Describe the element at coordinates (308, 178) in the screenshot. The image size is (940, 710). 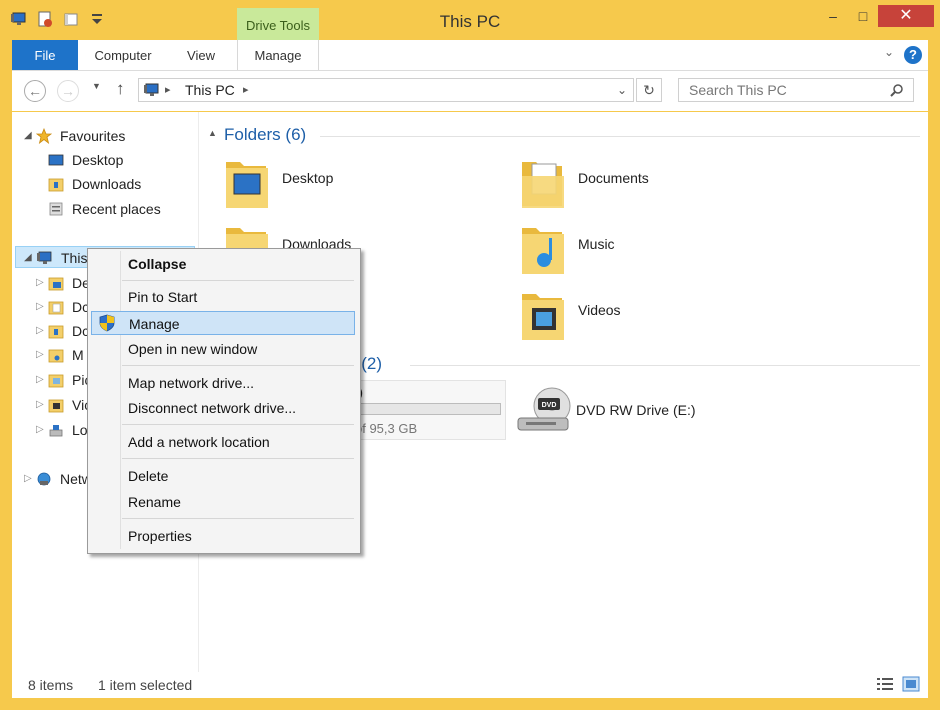
I see `folder-label: Desktop` at that location.